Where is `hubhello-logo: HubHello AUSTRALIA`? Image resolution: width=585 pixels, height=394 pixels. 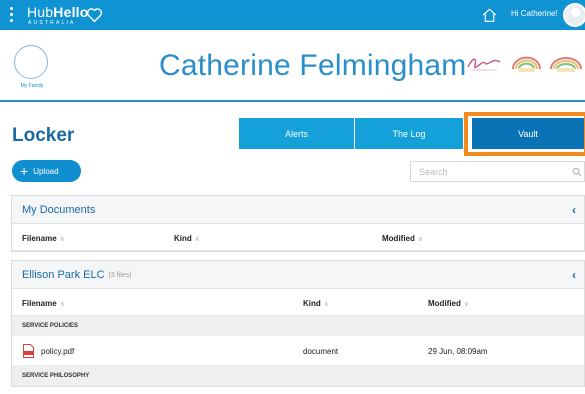 hubhello-logo: HubHello AUSTRALIA is located at coordinates (58, 16).